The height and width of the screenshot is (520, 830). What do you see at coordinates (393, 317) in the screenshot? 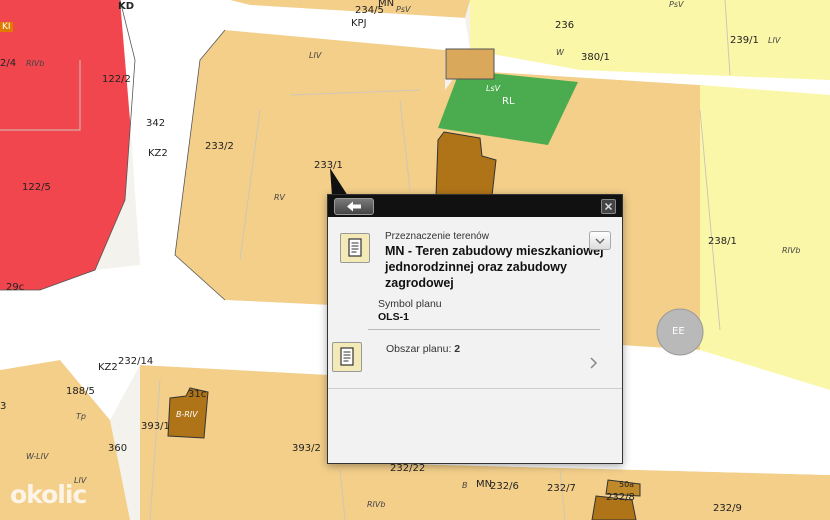
I see `symbol-value: OLS-1` at bounding box center [393, 317].